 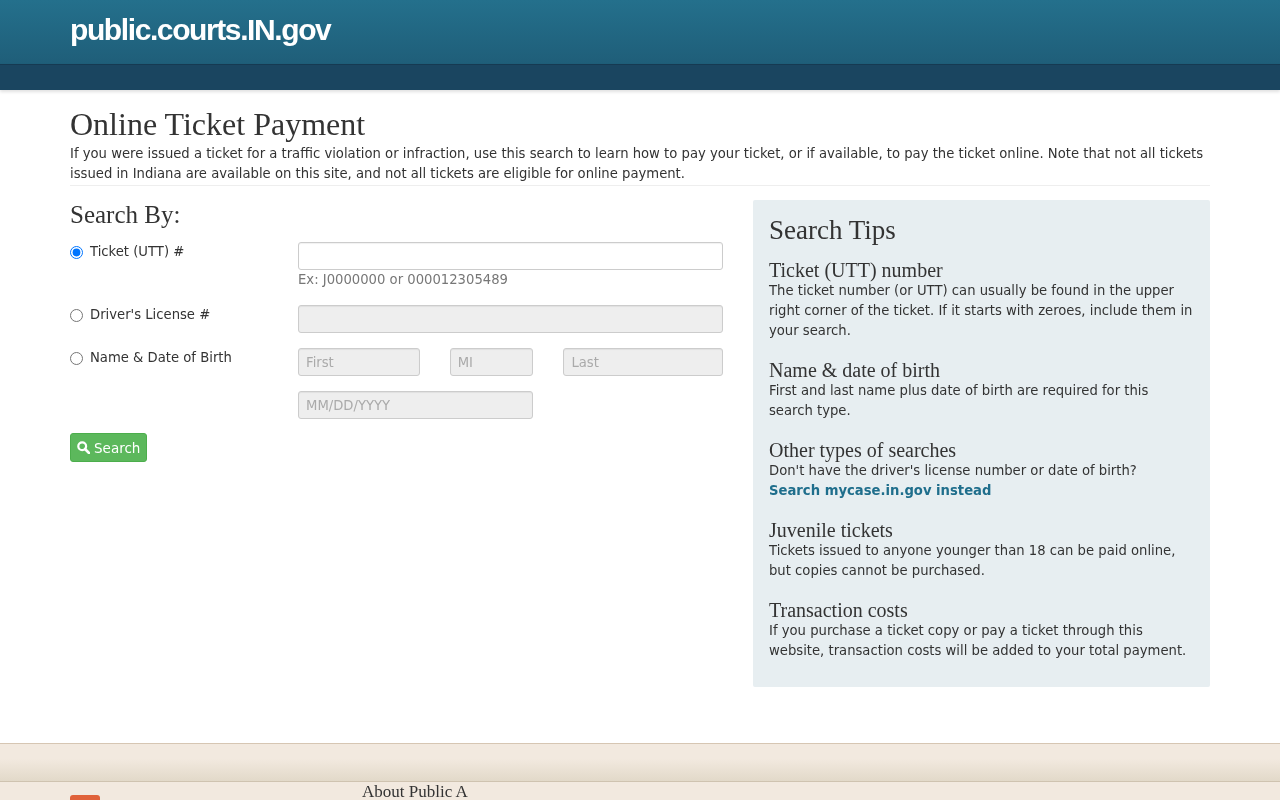 I want to click on tip-text: Don't have the driver's license number or date of birth? Search mycase.in.gov instead, so click(x=953, y=481).